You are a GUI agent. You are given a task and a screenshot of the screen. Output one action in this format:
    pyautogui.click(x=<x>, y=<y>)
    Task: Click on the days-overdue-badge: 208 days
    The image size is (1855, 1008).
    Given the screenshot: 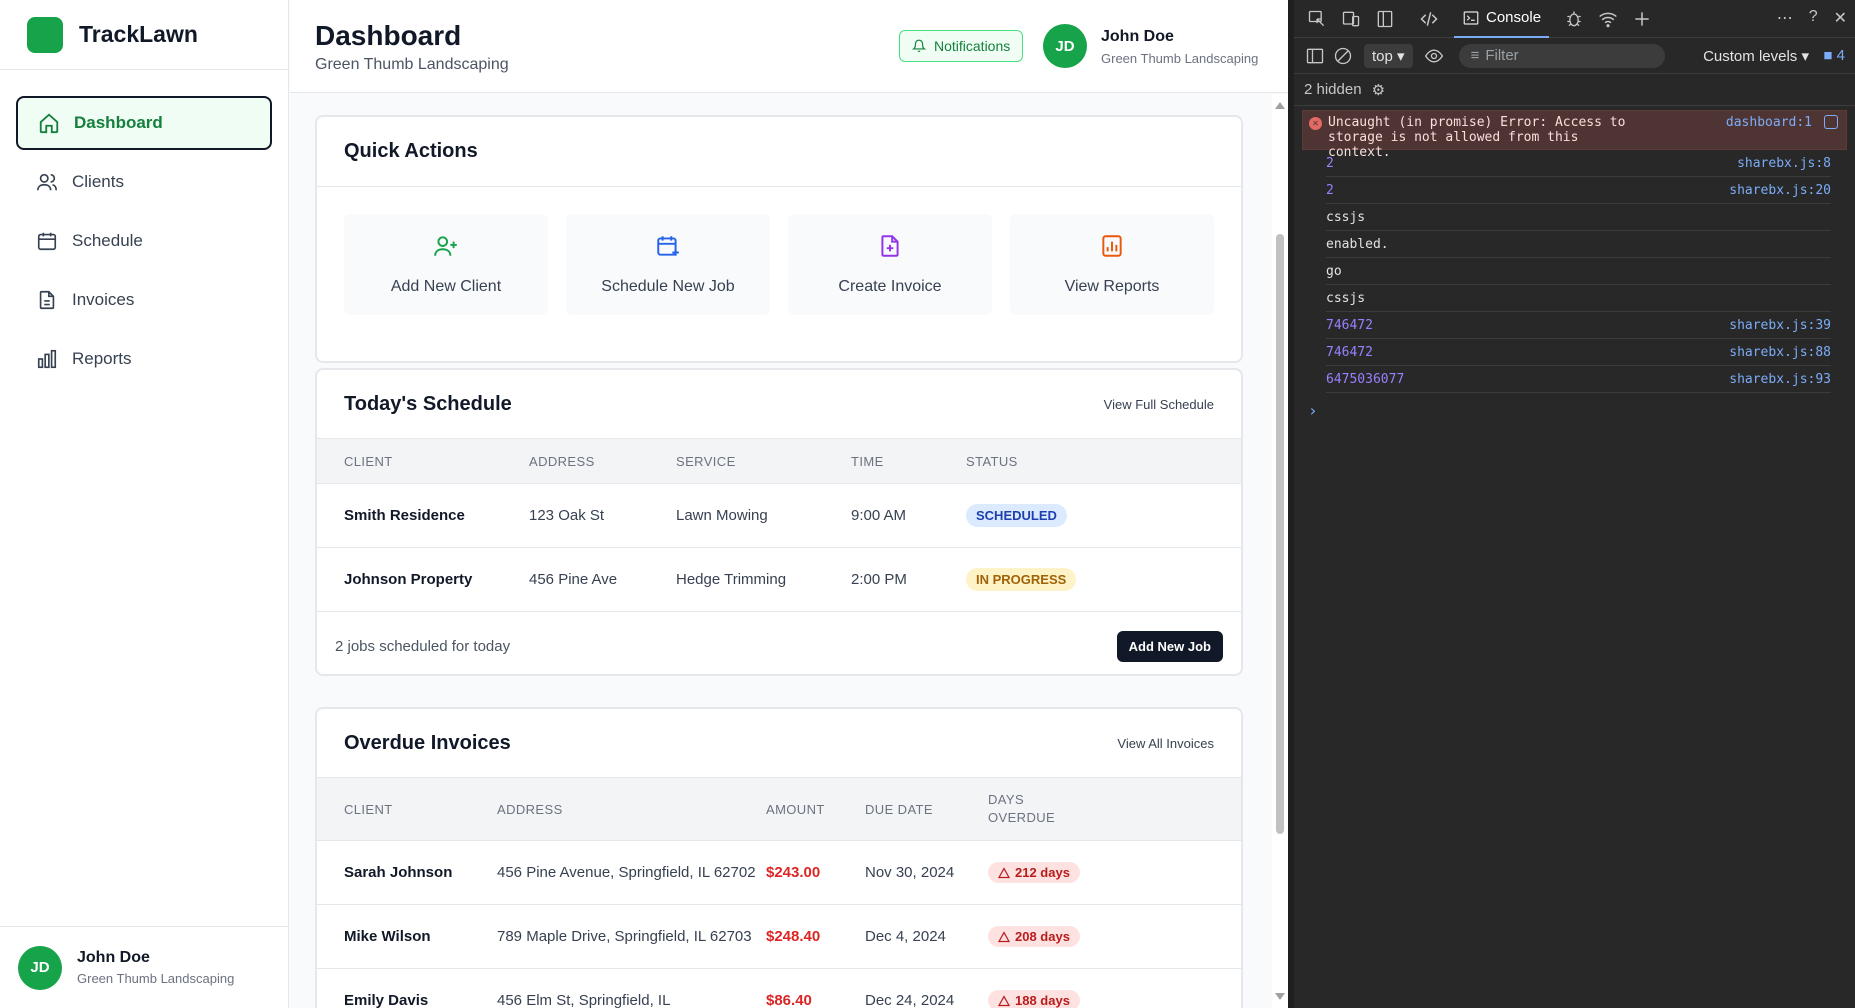 What is the action you would take?
    pyautogui.click(x=1034, y=936)
    